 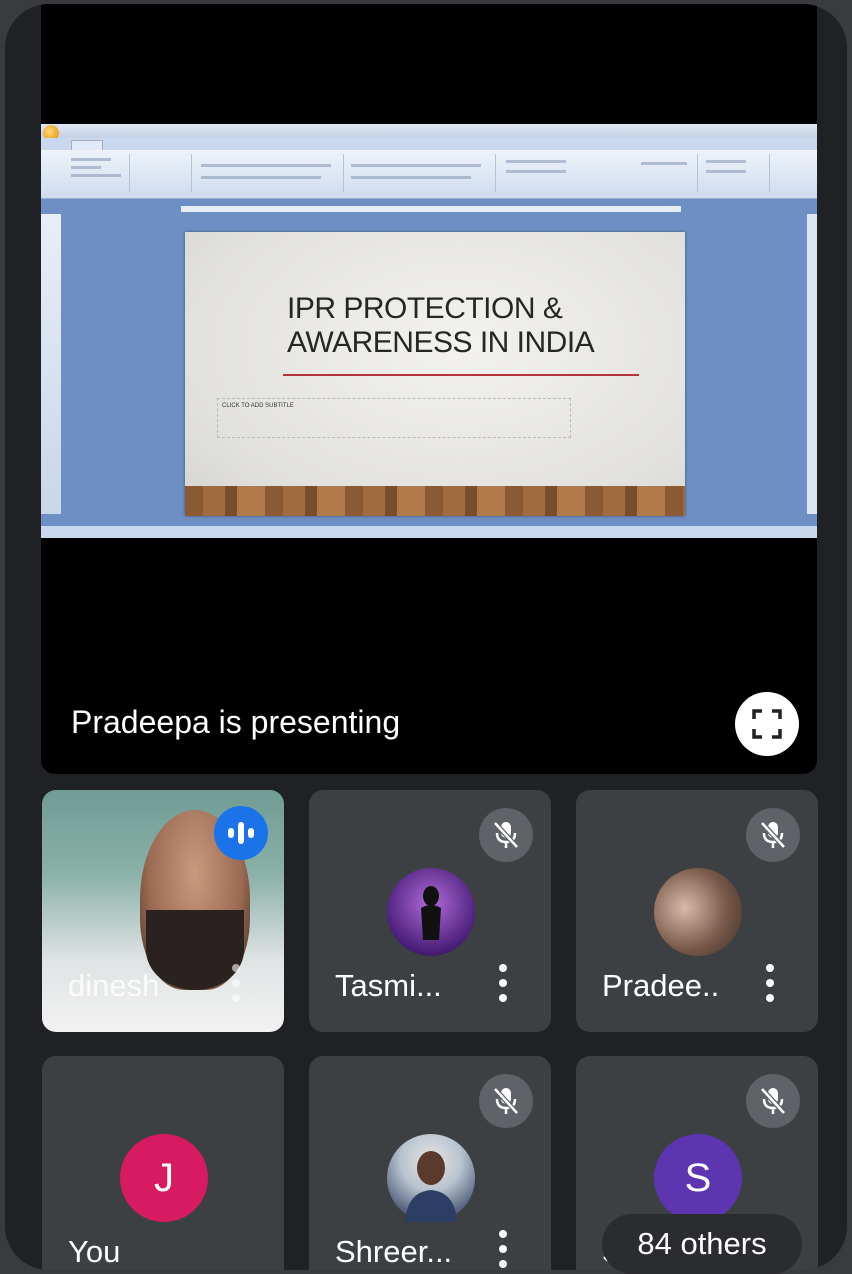 What do you see at coordinates (94, 1251) in the screenshot?
I see `participant-name: You` at bounding box center [94, 1251].